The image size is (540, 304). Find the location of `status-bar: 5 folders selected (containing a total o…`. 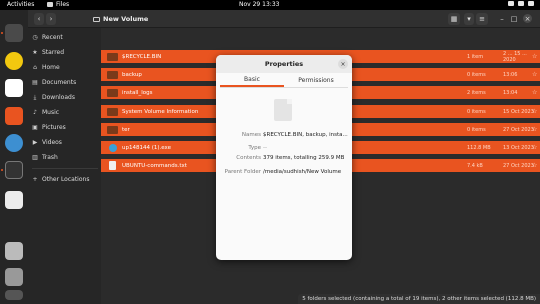

status-bar: 5 folders selected (containing a total o… is located at coordinates (419, 299).